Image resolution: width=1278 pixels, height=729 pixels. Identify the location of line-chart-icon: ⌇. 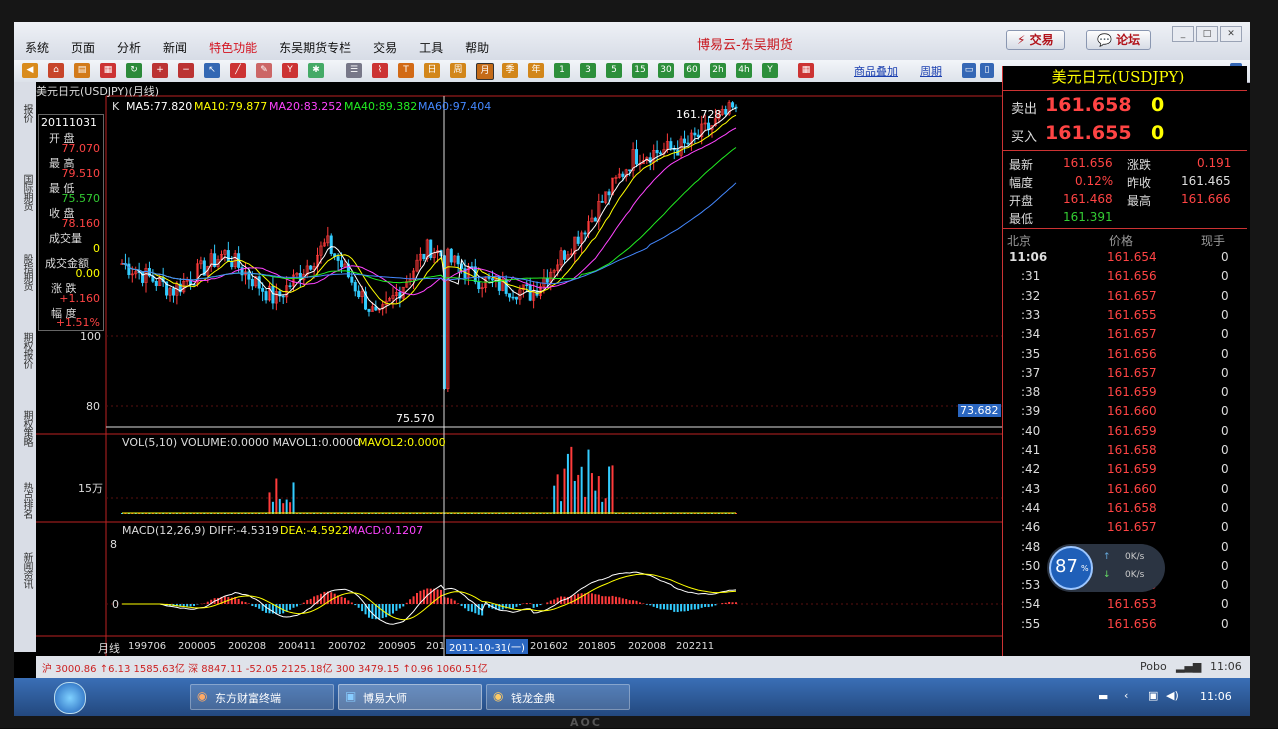
(380, 70).